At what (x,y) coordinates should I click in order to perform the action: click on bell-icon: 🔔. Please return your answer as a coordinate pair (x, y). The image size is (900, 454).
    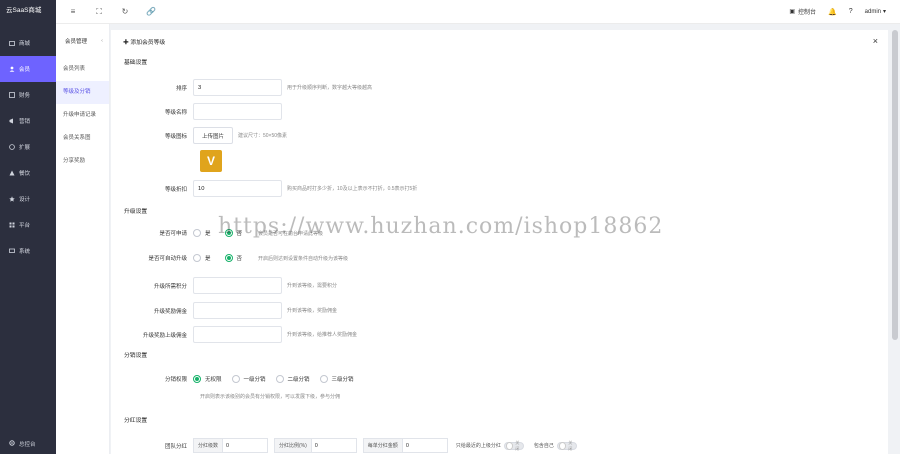
    Looking at the image, I should click on (832, 12).